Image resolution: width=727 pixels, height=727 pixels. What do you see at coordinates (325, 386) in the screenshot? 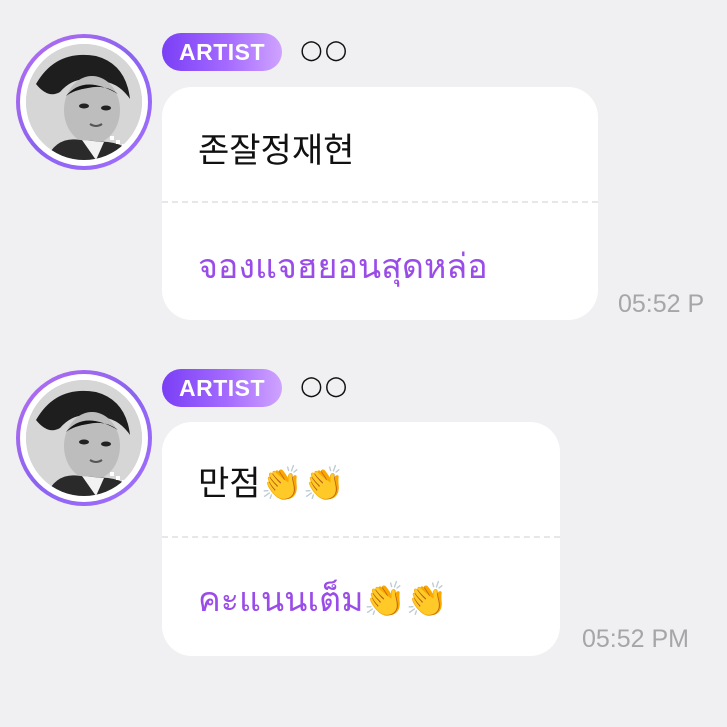
I see `sender-name: ○○` at bounding box center [325, 386].